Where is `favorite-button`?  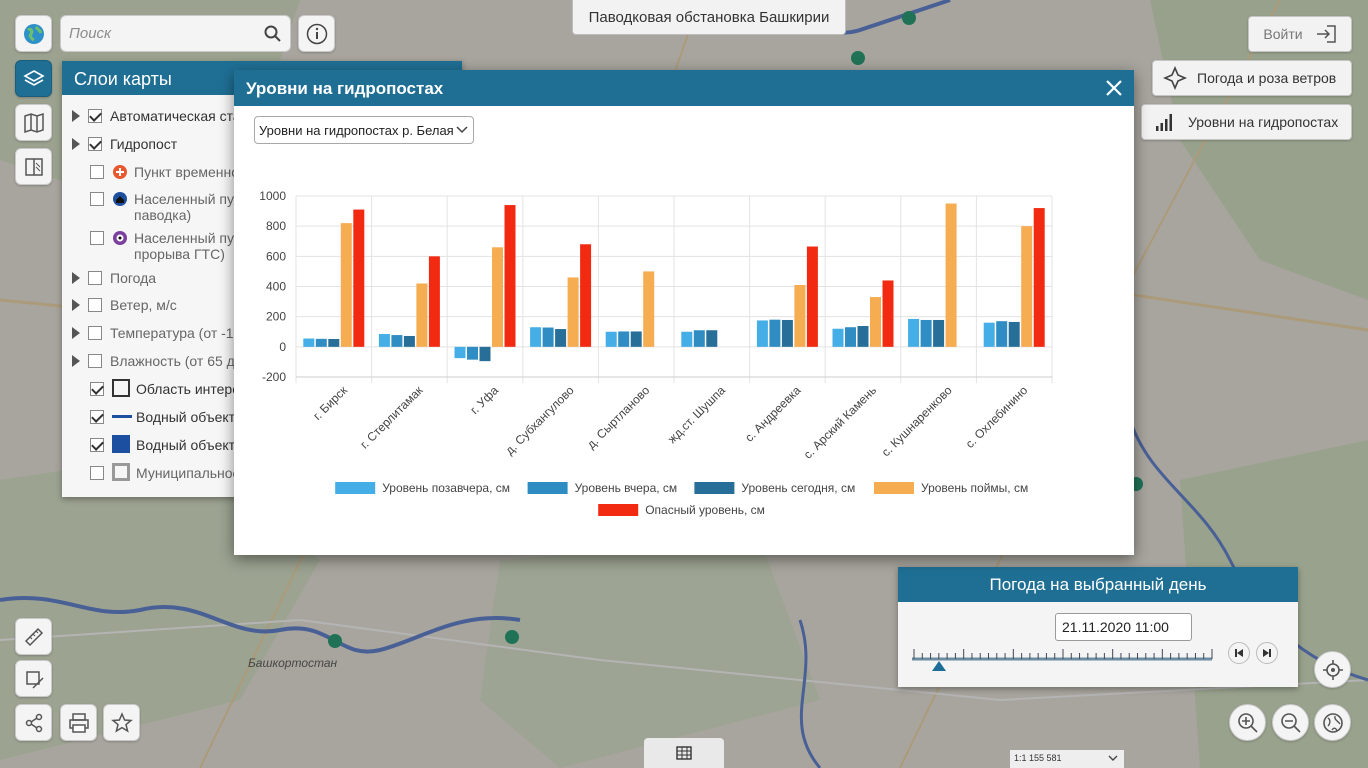 favorite-button is located at coordinates (121, 722).